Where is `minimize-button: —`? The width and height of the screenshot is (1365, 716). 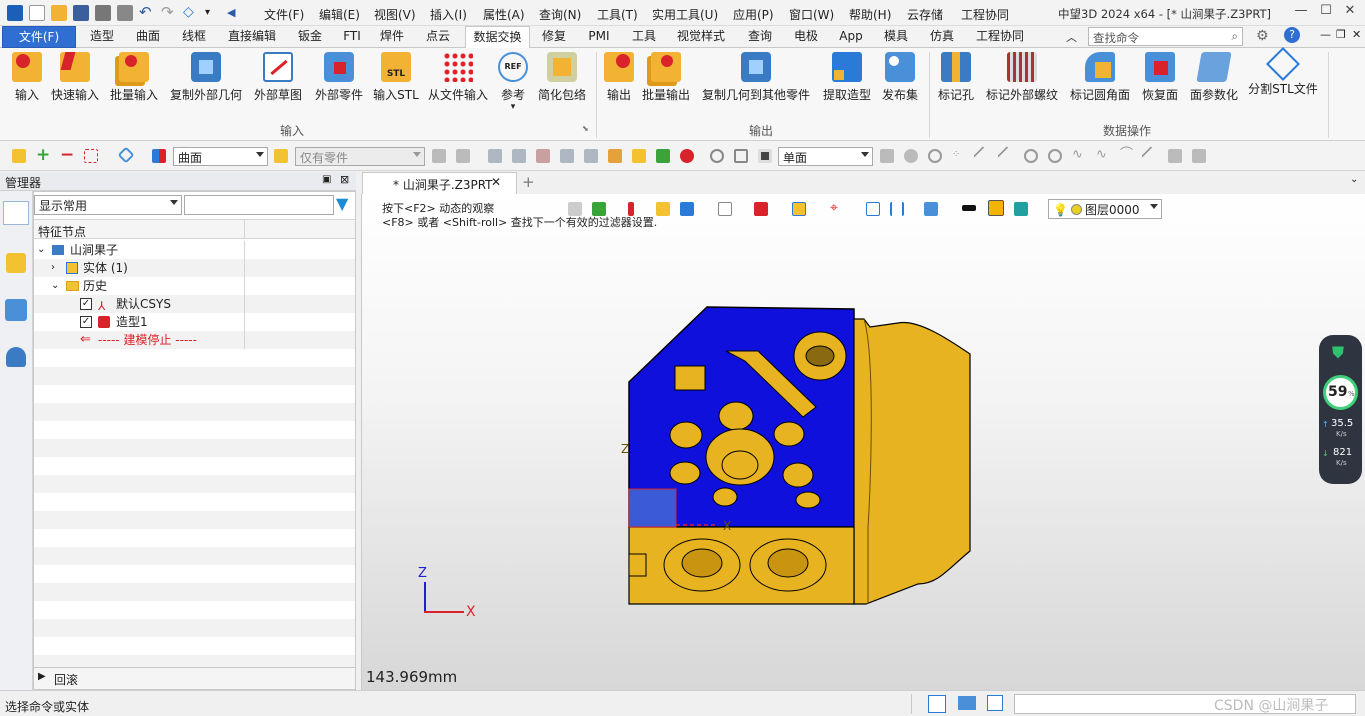 minimize-button: — is located at coordinates (1301, 13).